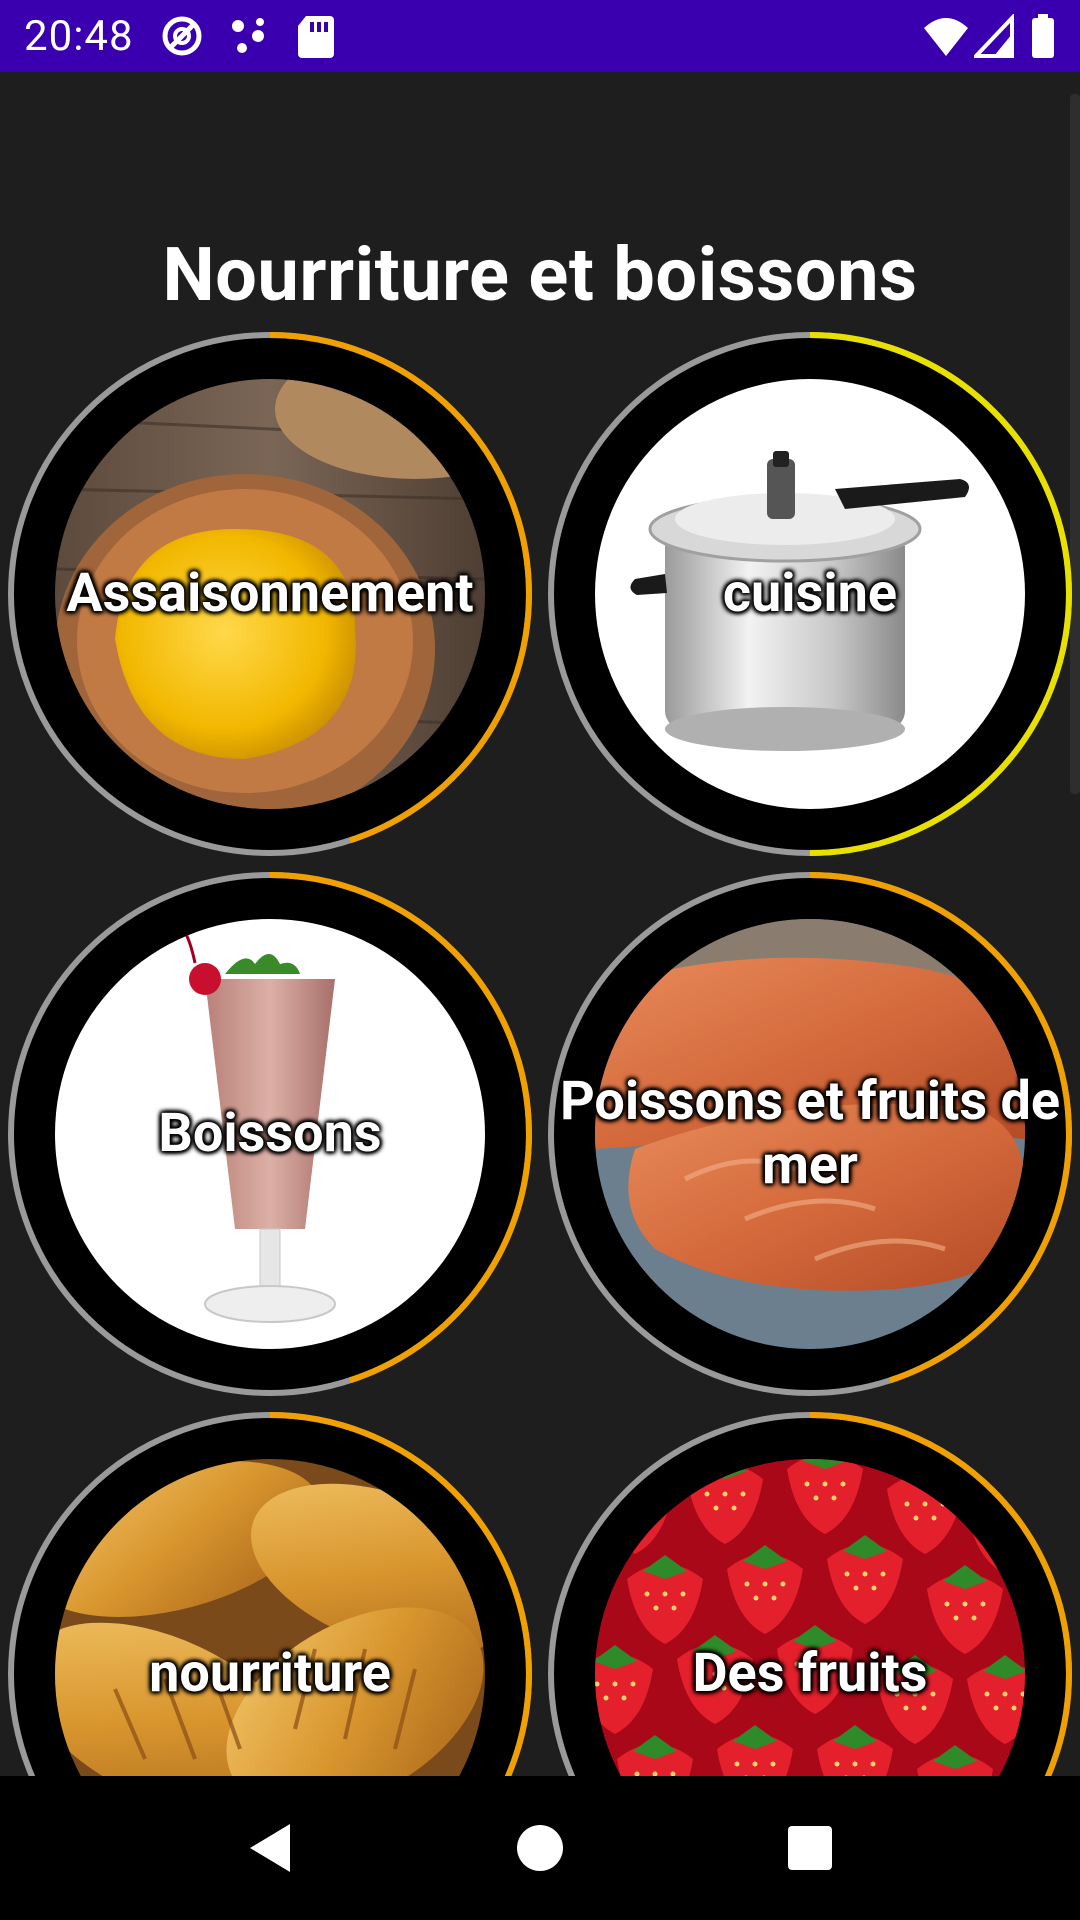 This screenshot has width=1080, height=1920. What do you see at coordinates (182, 38) in the screenshot?
I see `at-sign-icon` at bounding box center [182, 38].